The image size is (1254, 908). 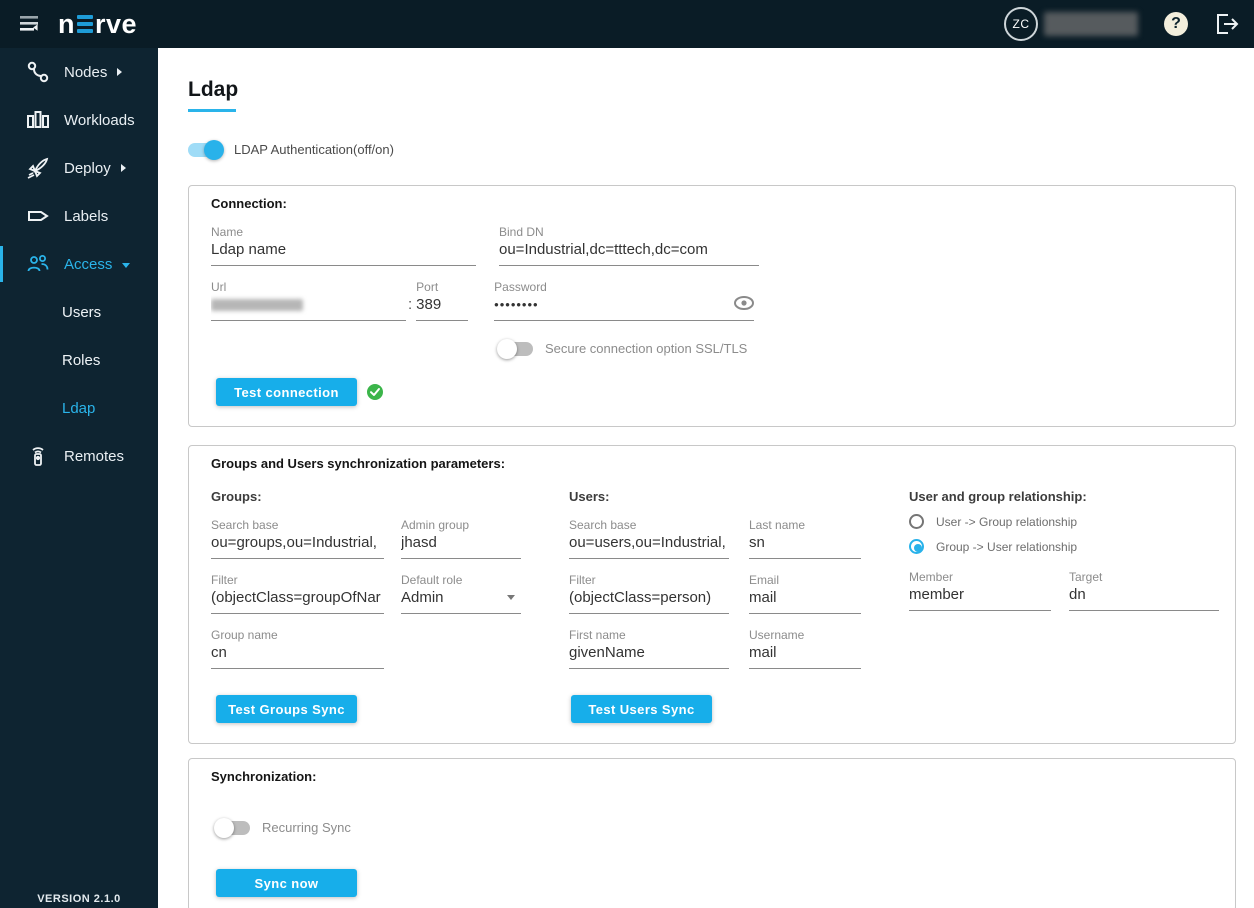 I want to click on last-name-label: Last name, so click(x=777, y=525).